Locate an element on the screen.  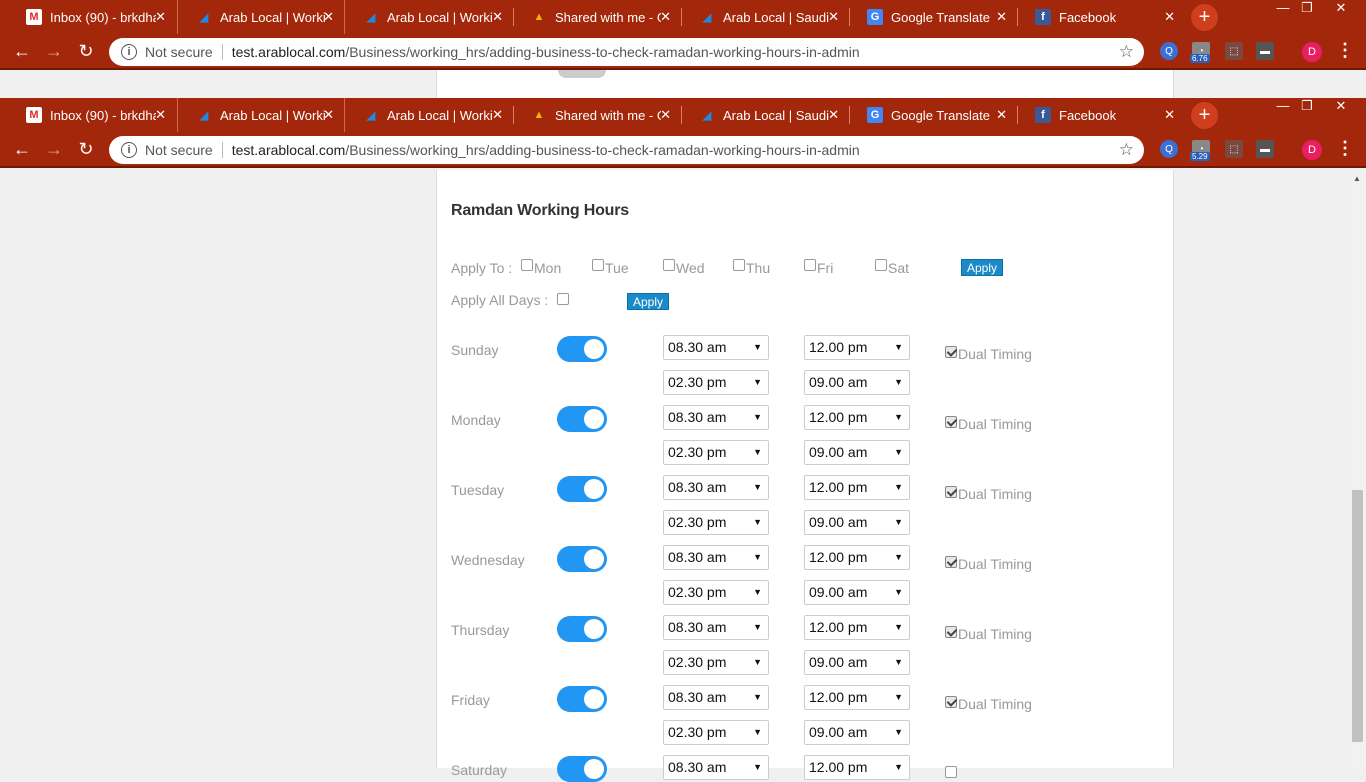
weekday-checkbox-tue is located at coordinates (598, 265).